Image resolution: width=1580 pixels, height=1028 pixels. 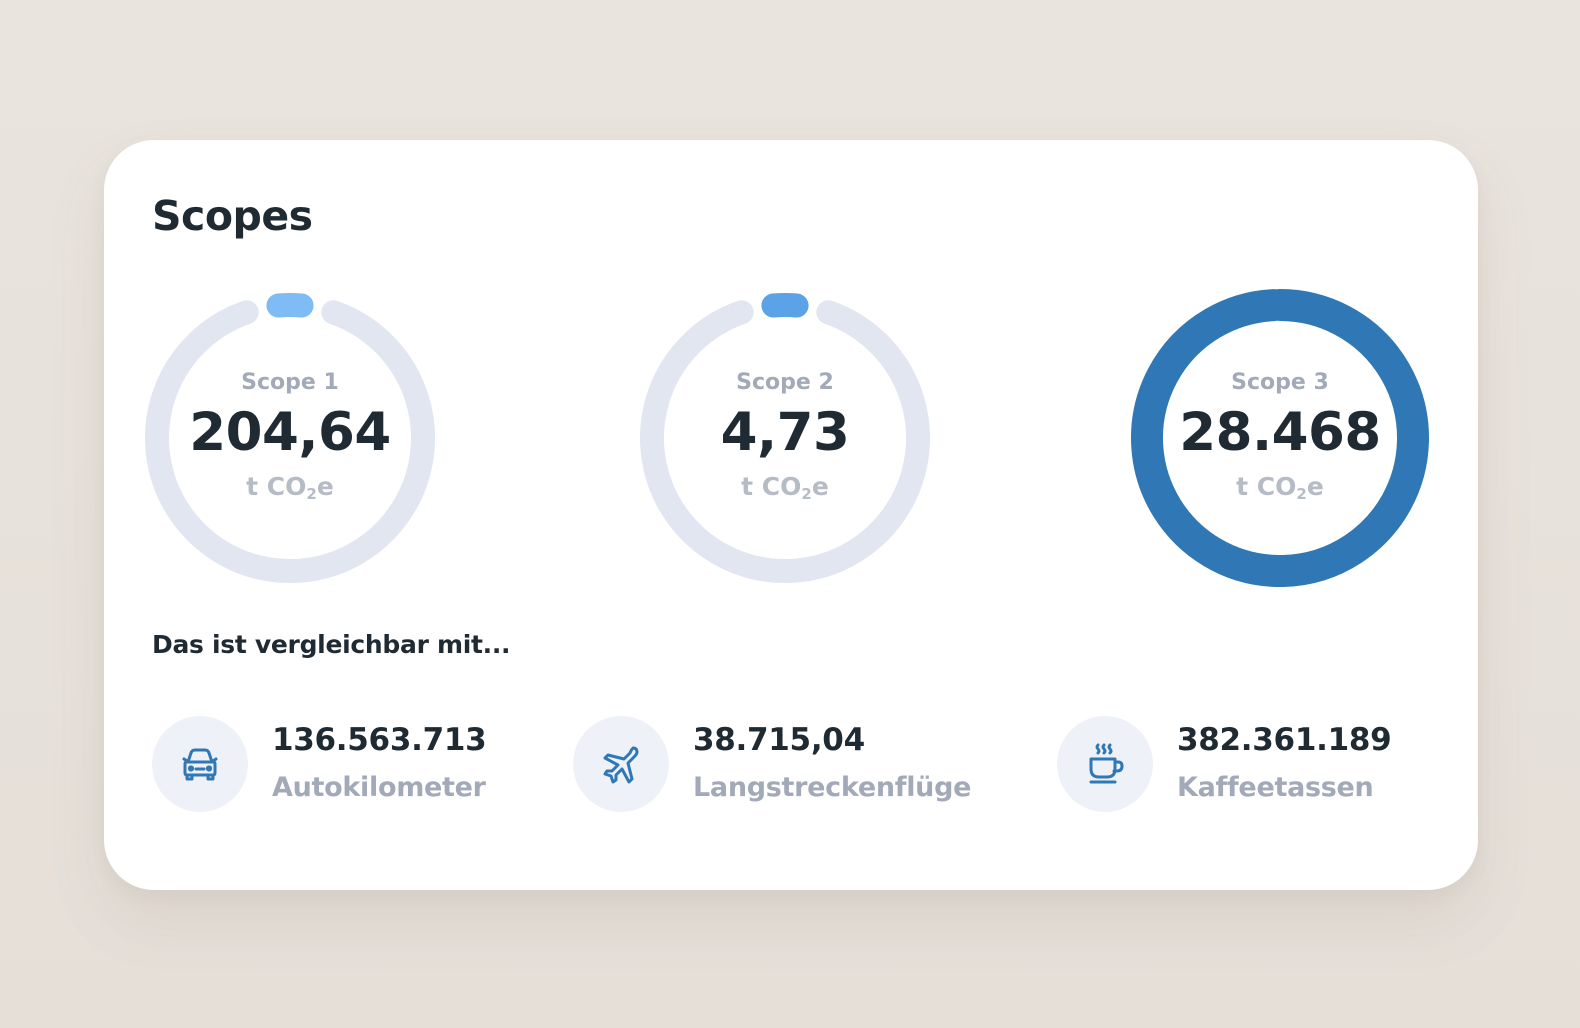 I want to click on scope-2-unit: t CO2e, so click(x=785, y=487).